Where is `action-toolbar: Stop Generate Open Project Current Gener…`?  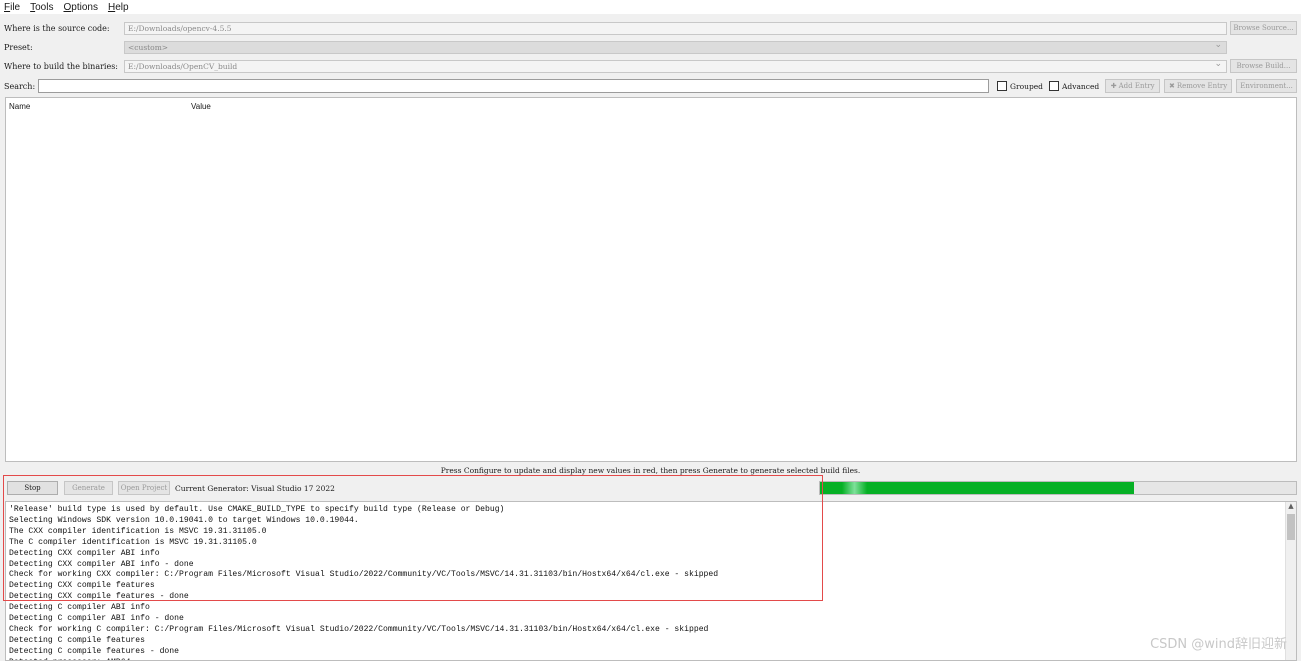
action-toolbar: Stop Generate Open Project Current Gener… is located at coordinates (169, 488).